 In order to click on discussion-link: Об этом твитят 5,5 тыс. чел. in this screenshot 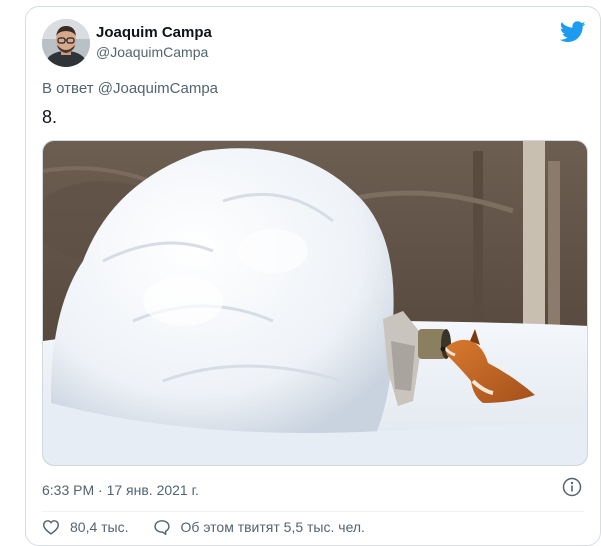, I will do `click(259, 527)`.